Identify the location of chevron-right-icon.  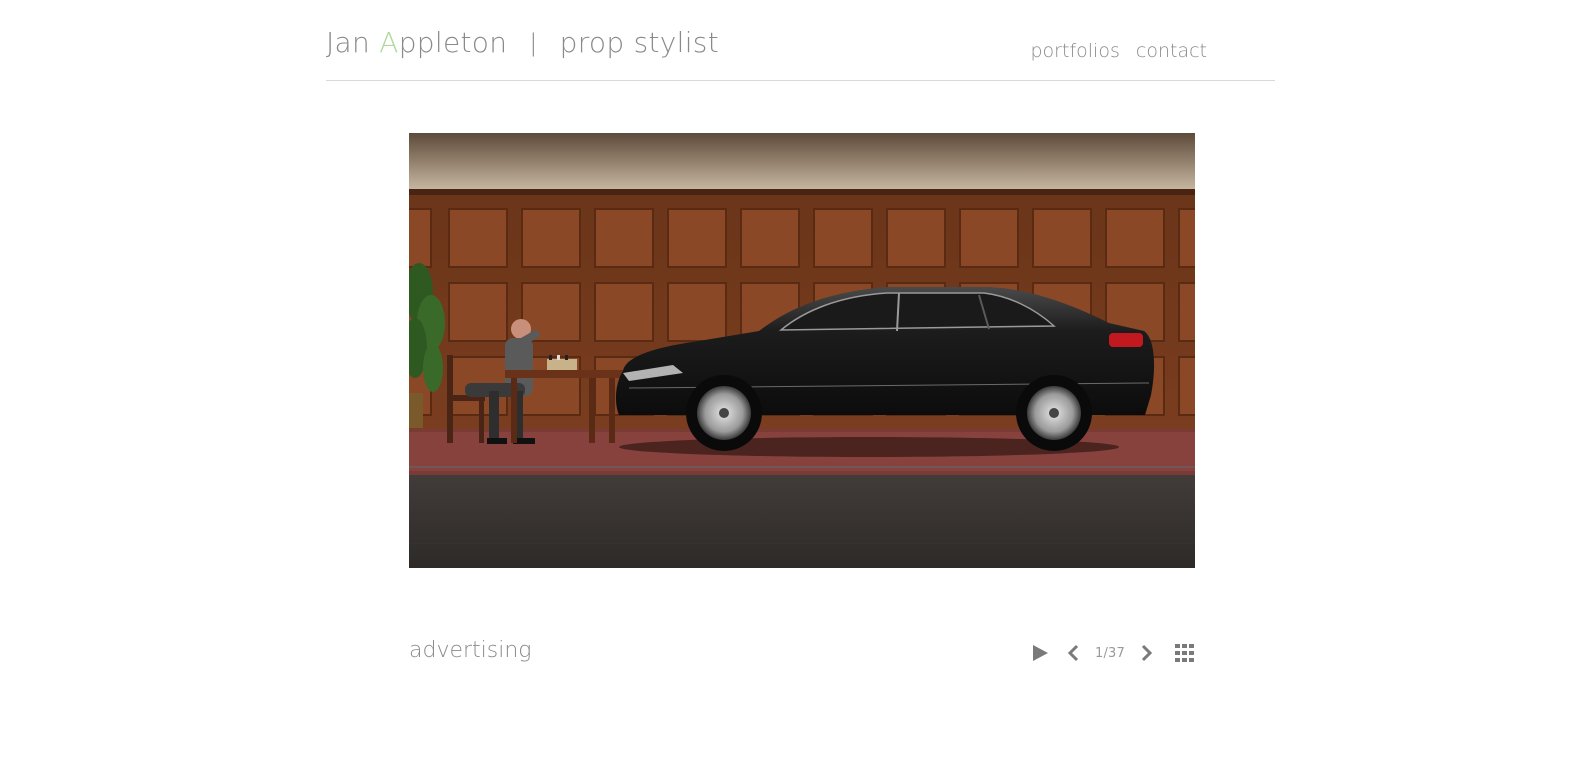
(1147, 653).